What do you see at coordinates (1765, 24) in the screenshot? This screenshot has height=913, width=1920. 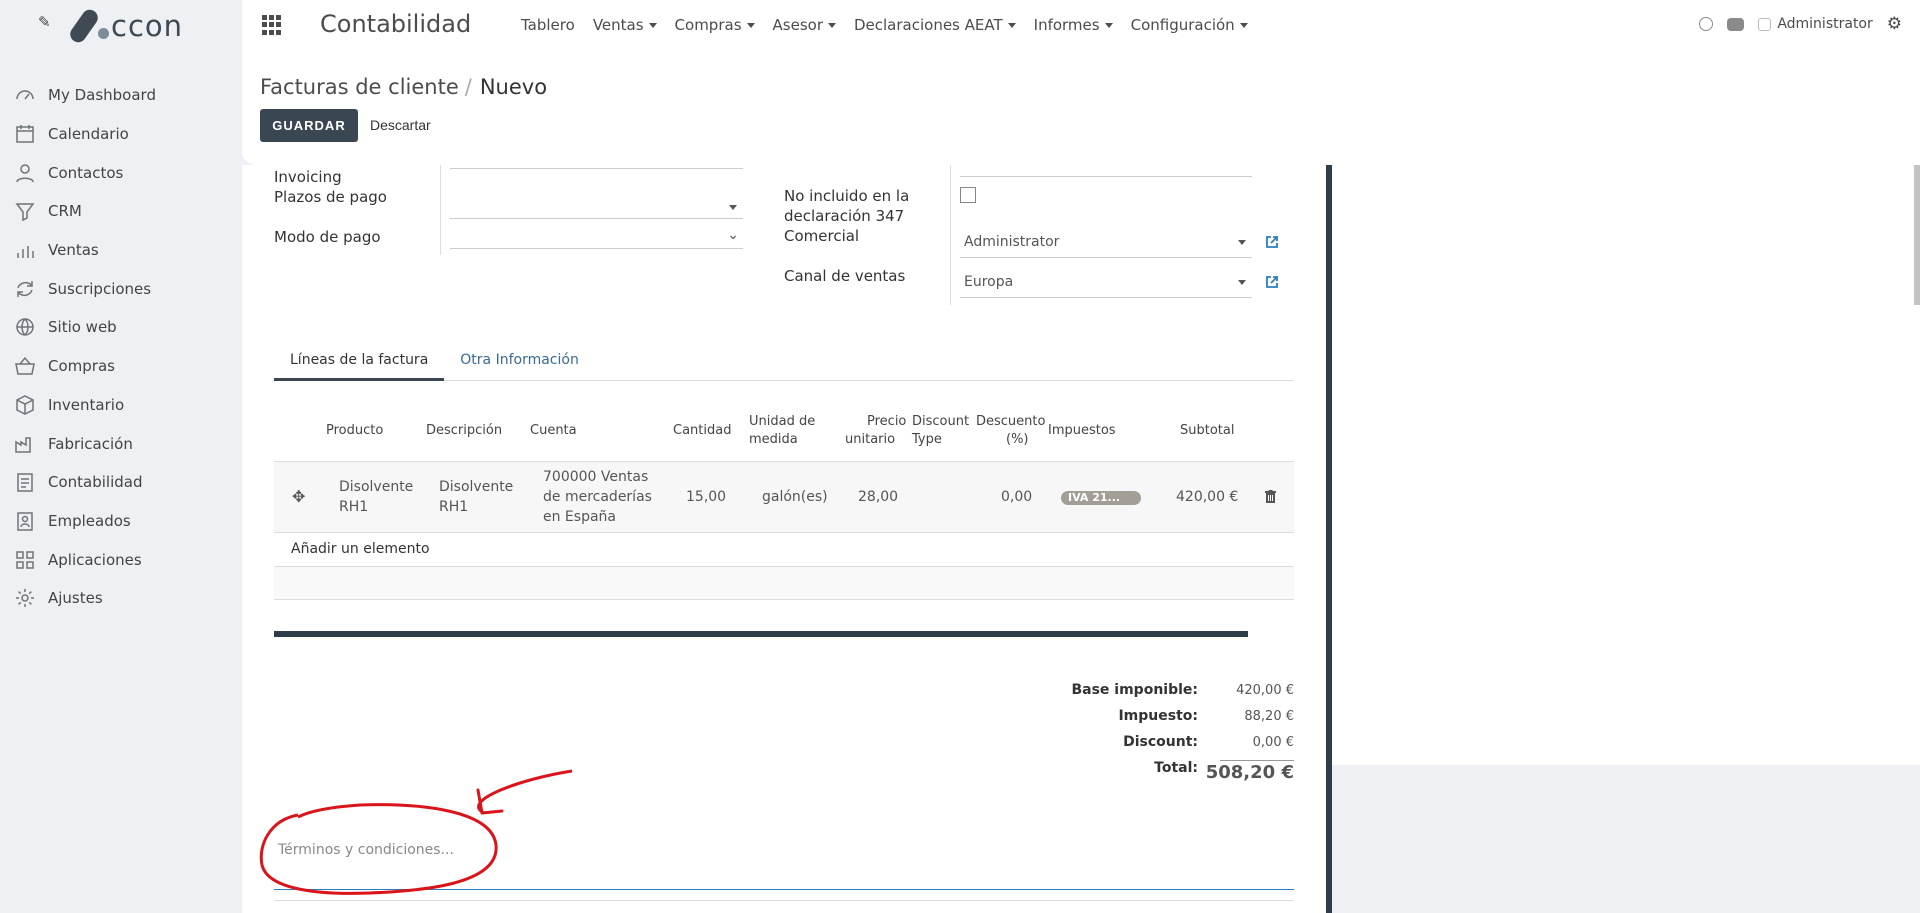 I see `avatar` at bounding box center [1765, 24].